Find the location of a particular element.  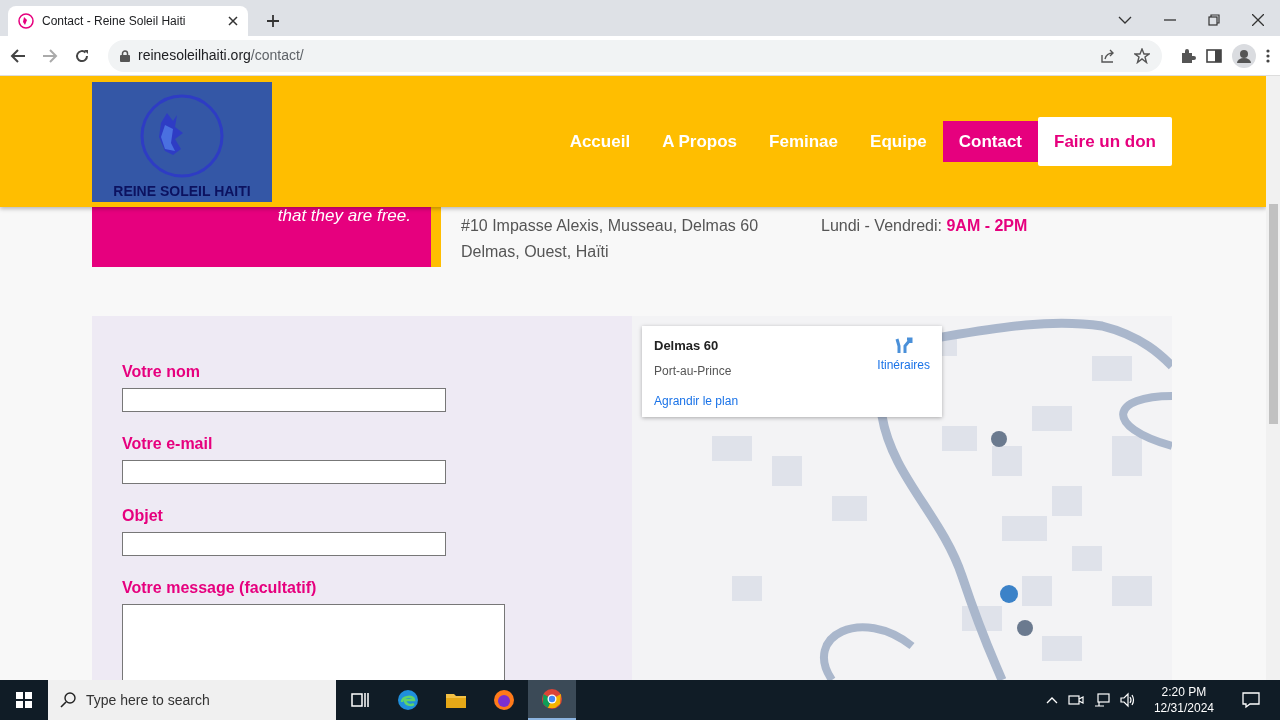

edge-icon is located at coordinates (408, 700).